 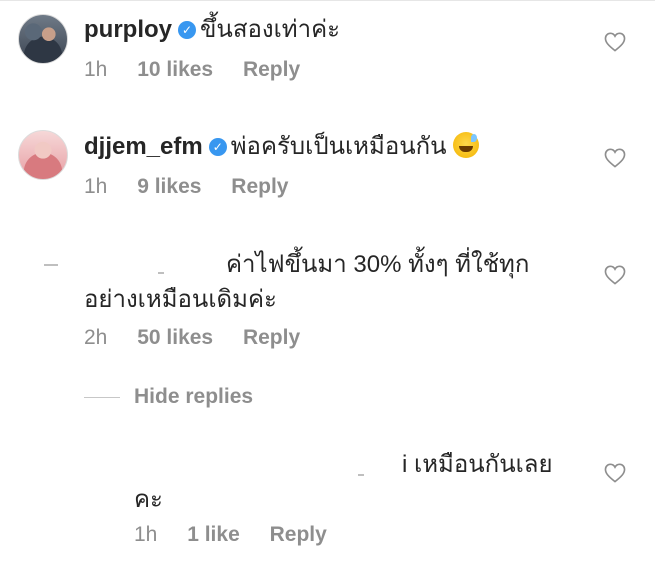 I want to click on comment-meta: 1h 1 like Reply, so click(x=242, y=535).